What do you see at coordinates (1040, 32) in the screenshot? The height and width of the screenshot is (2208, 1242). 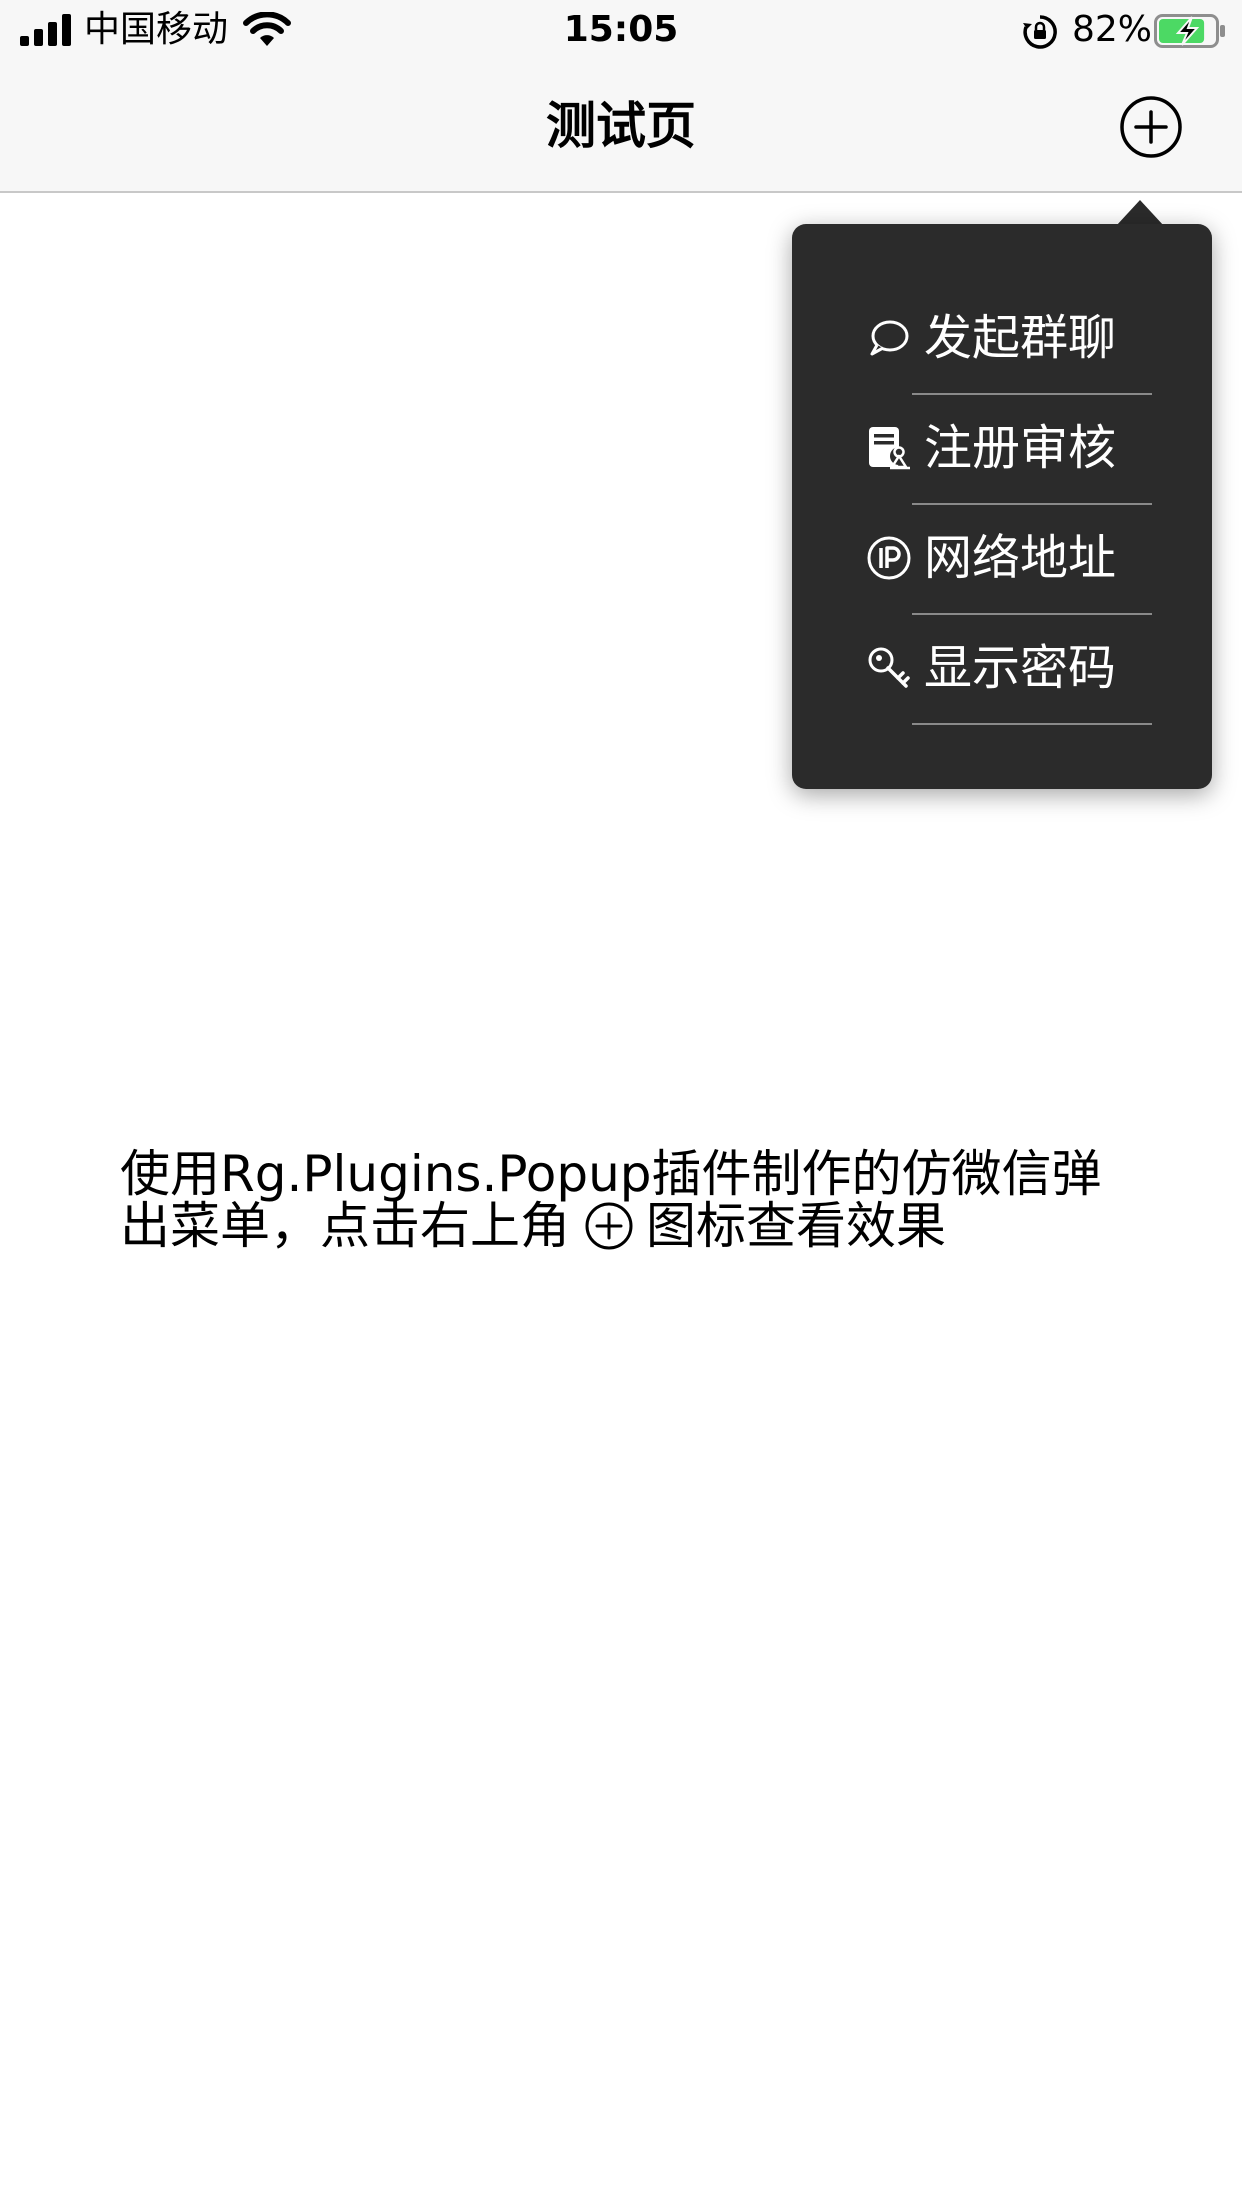 I see `rotation-lock-icon` at bounding box center [1040, 32].